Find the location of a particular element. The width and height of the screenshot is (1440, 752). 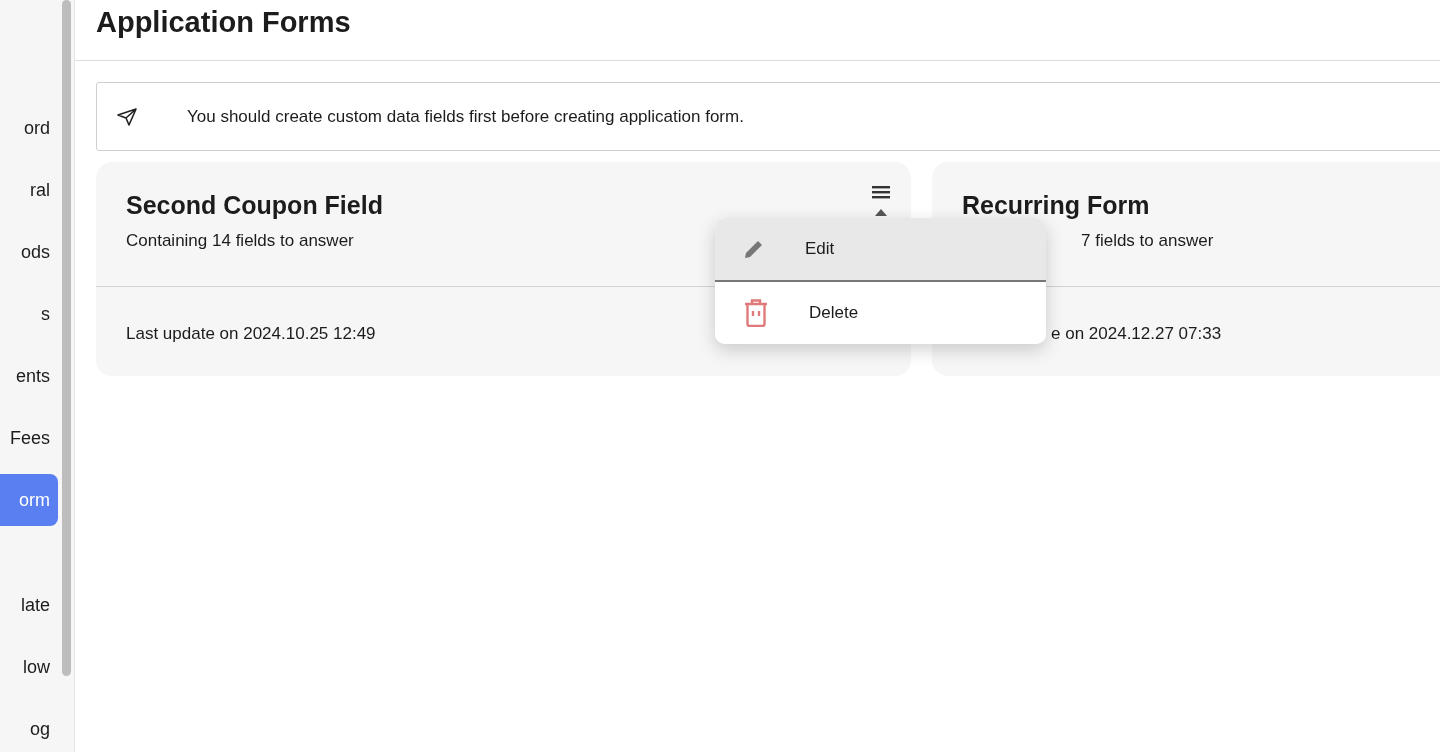

sidebar-item: orm is located at coordinates (29, 500).